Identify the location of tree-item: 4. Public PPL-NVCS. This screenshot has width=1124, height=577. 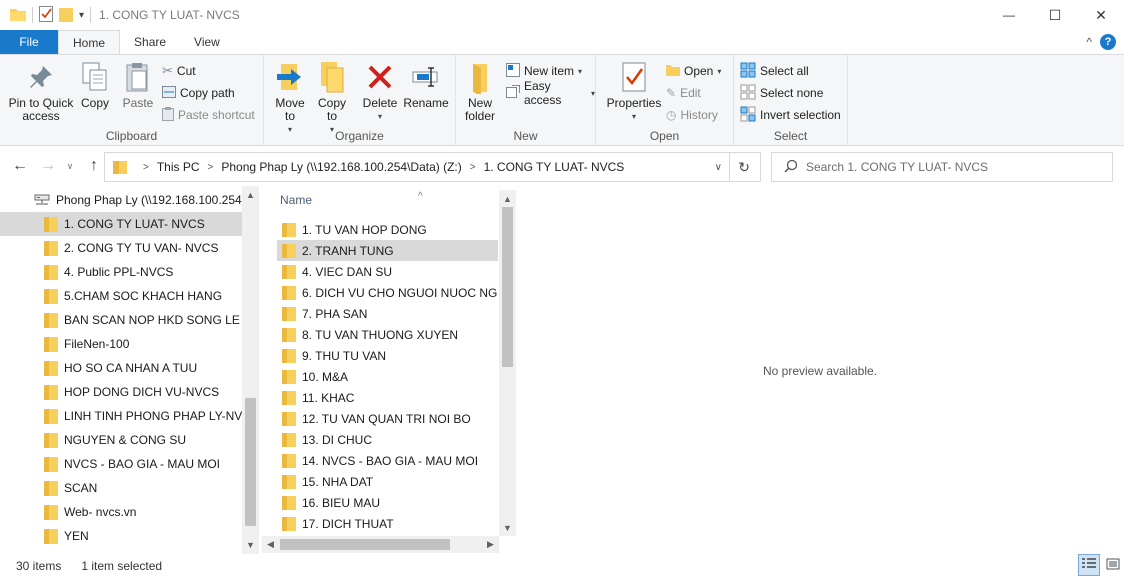
(121, 272).